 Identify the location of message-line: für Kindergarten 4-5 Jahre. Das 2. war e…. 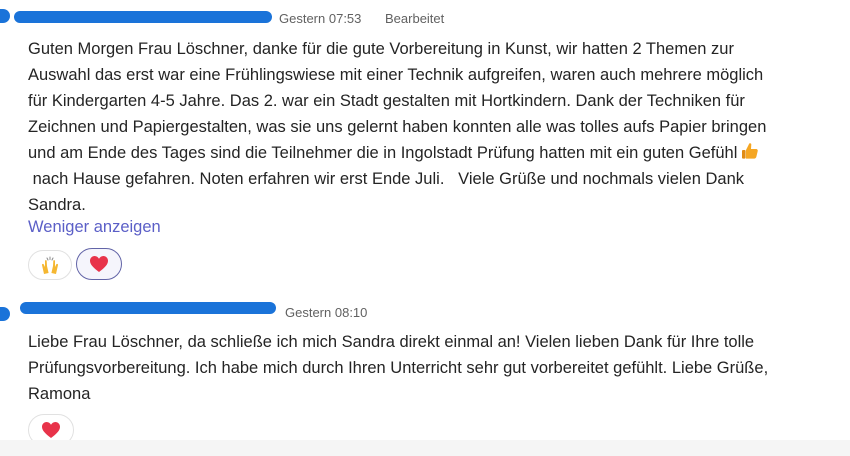
(386, 101).